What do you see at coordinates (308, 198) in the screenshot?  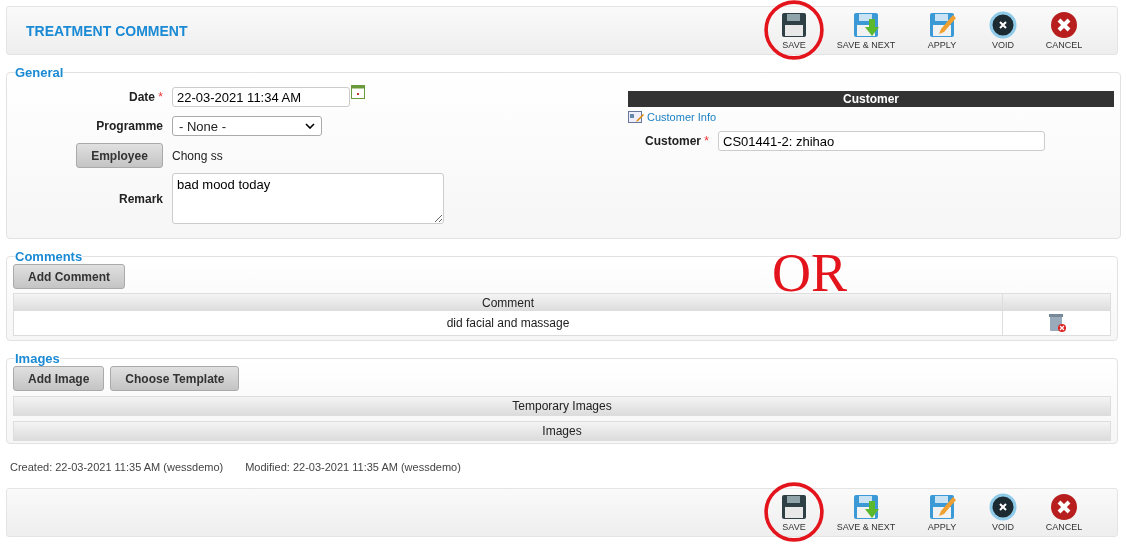 I see `remark-field: bad mood today` at bounding box center [308, 198].